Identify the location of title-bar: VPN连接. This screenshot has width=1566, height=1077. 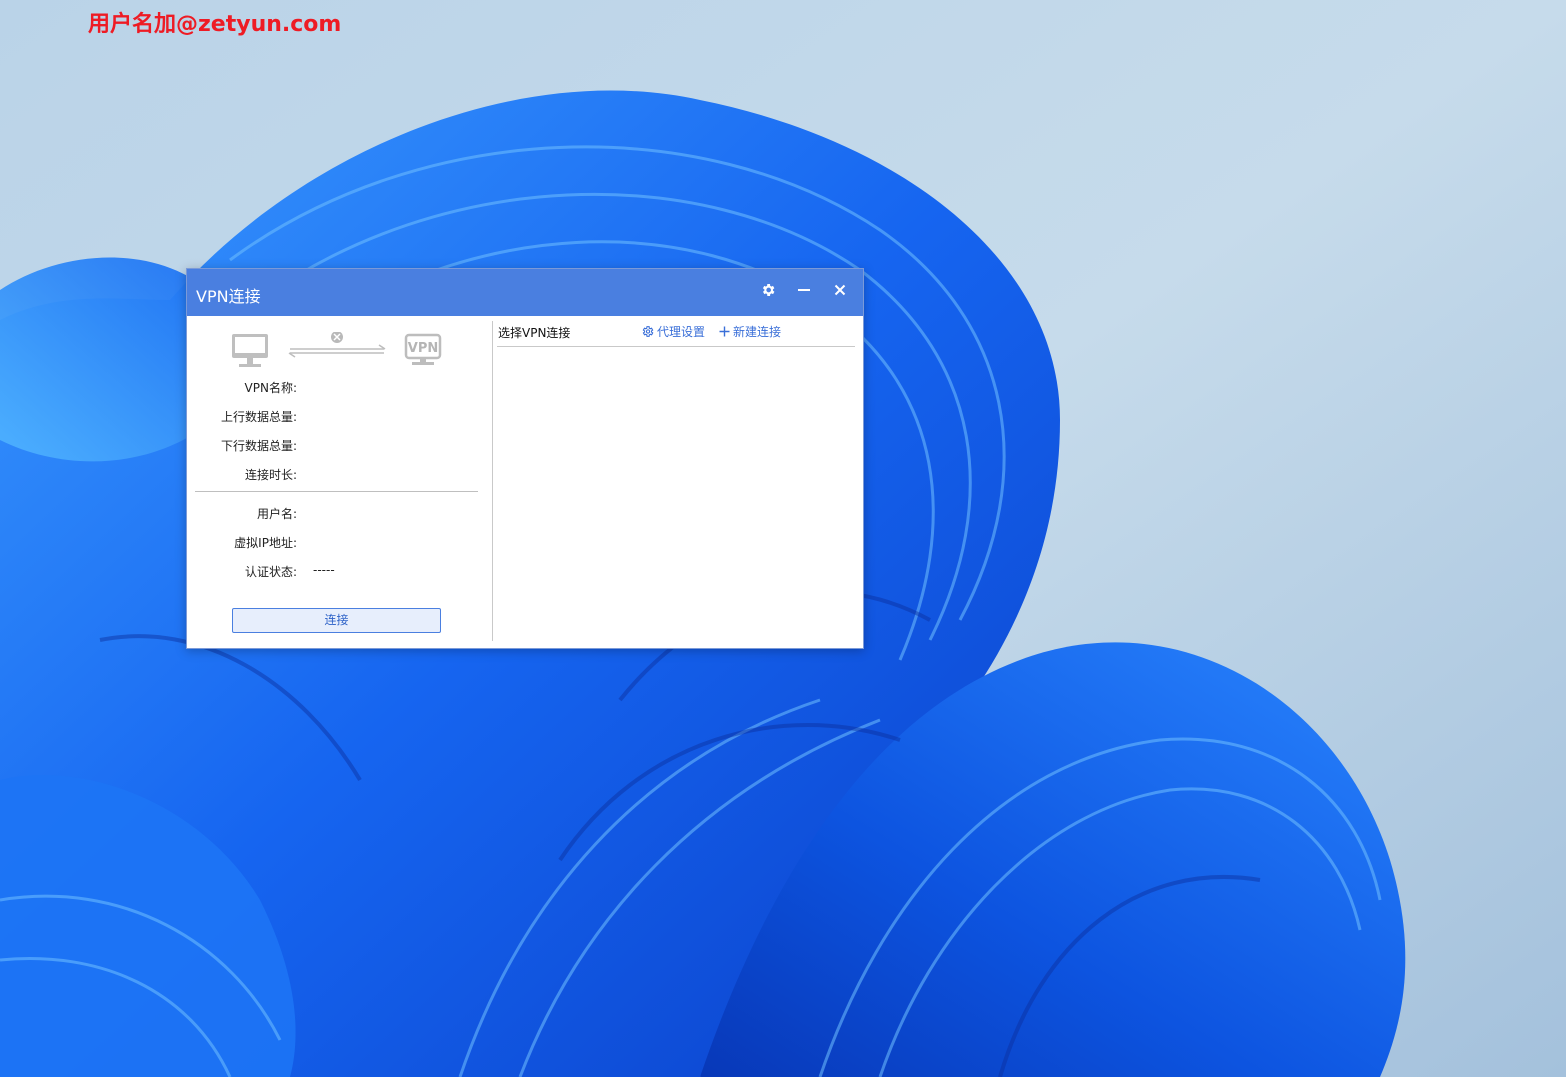
(525, 292).